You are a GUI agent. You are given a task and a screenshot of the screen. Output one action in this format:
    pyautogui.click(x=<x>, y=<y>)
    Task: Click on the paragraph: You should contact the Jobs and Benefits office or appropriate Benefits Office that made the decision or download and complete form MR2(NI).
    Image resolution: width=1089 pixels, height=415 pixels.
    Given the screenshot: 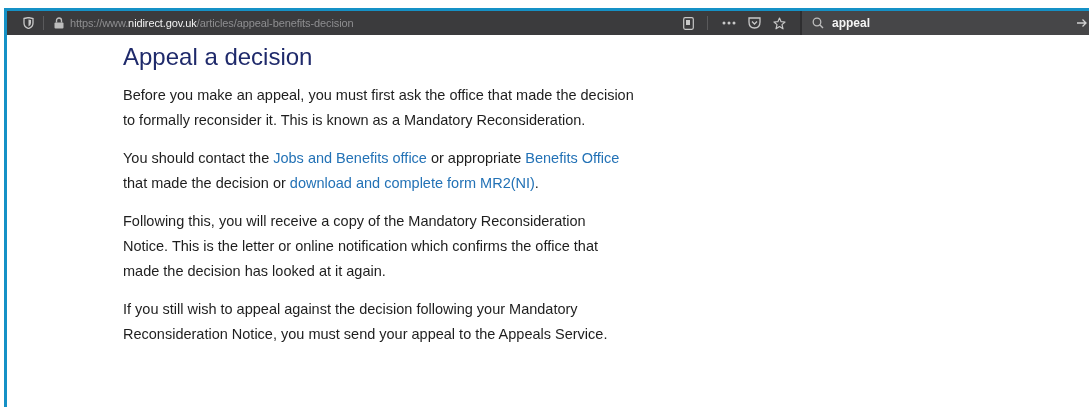 What is the action you would take?
    pyautogui.click(x=372, y=171)
    